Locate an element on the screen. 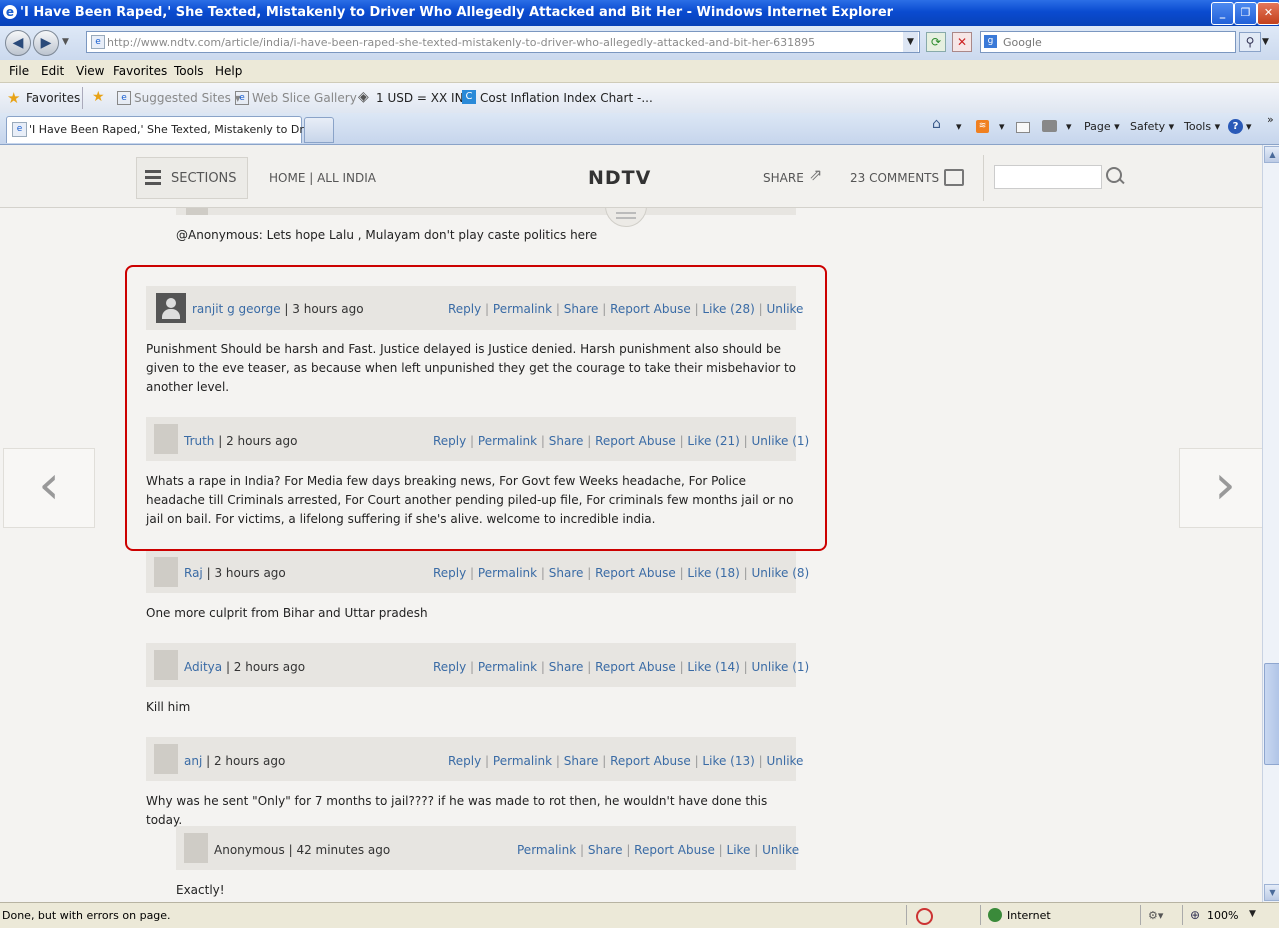 This screenshot has height=928, width=1279. help-icon: ? is located at coordinates (1235, 126).